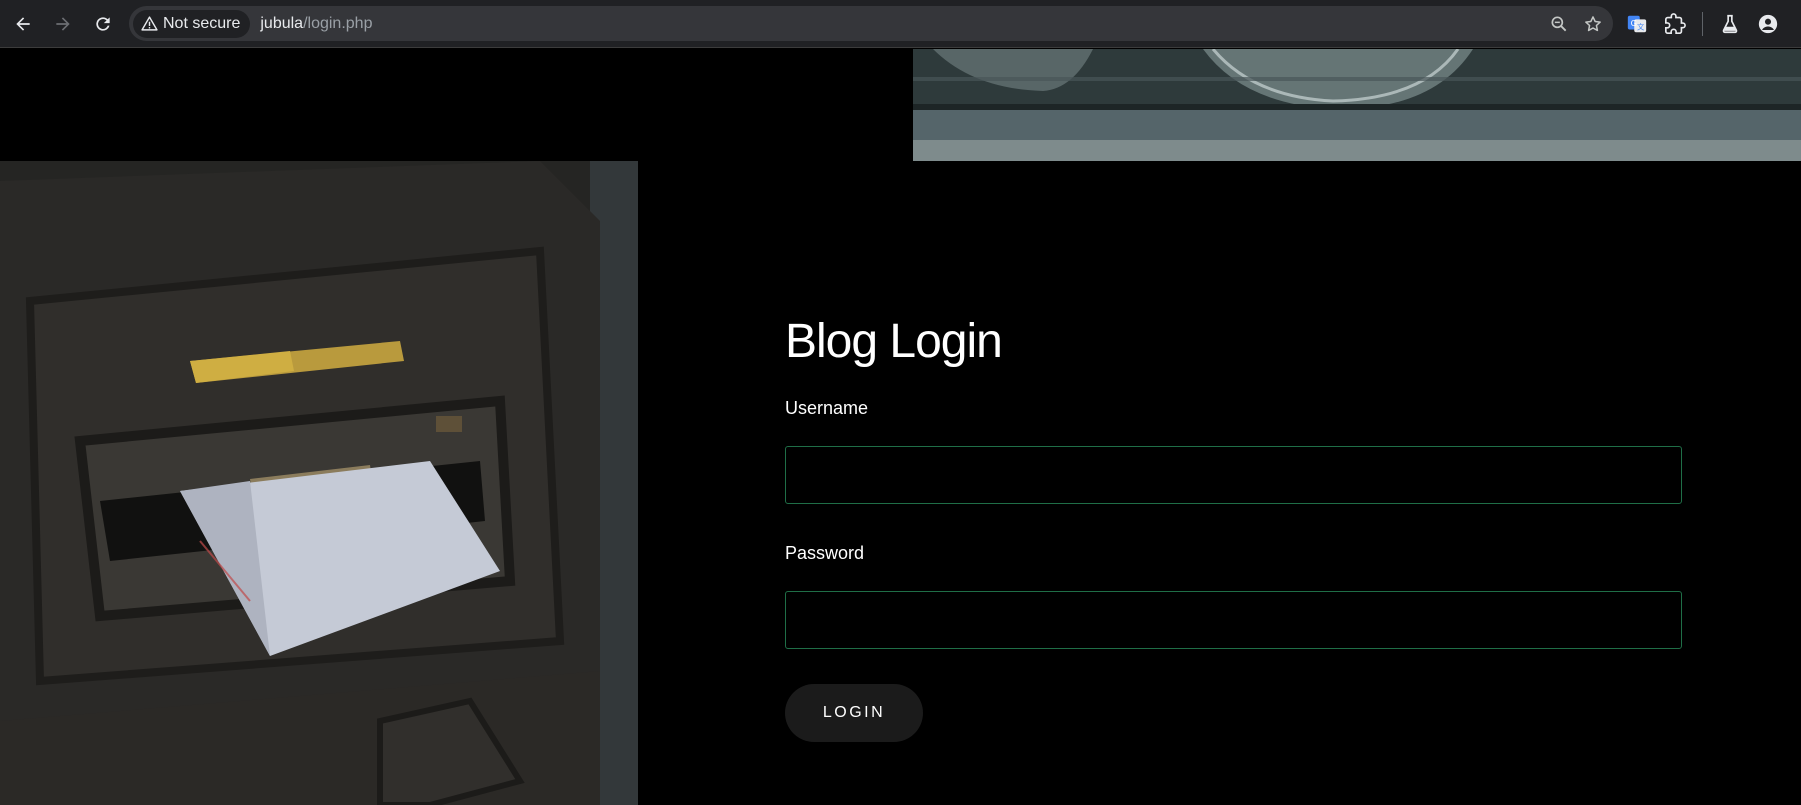 This screenshot has height=805, width=1801. Describe the element at coordinates (149, 23) in the screenshot. I see `warning-triangle-icon` at that location.